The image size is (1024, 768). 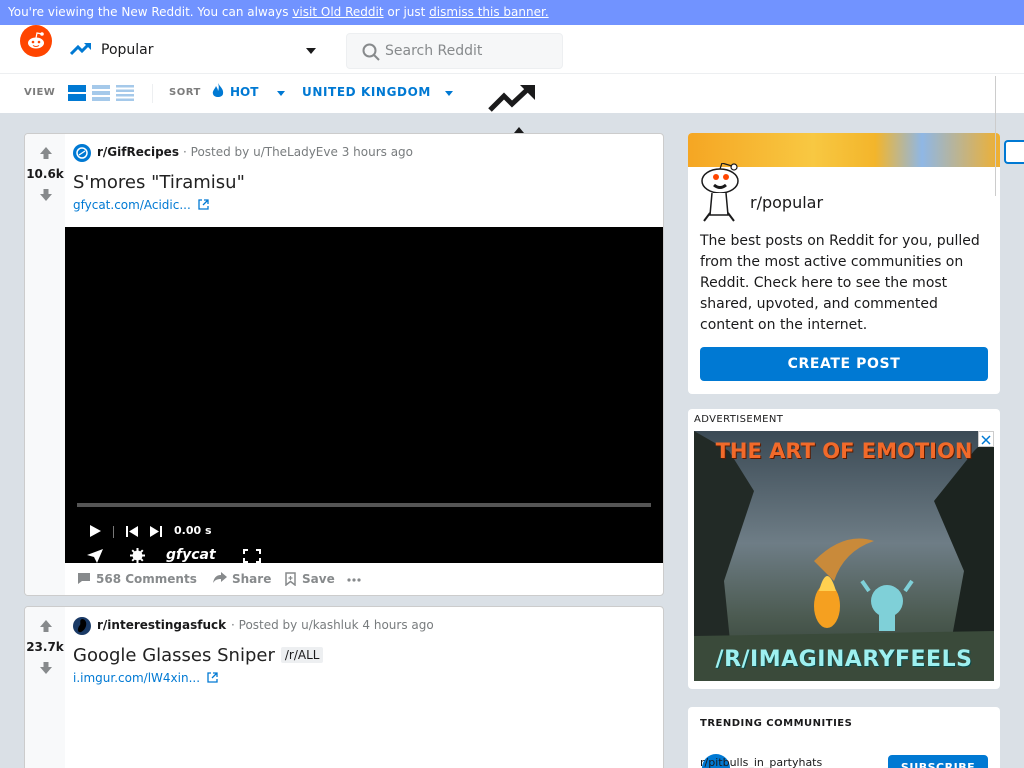 What do you see at coordinates (80, 49) in the screenshot?
I see `trending-icon` at bounding box center [80, 49].